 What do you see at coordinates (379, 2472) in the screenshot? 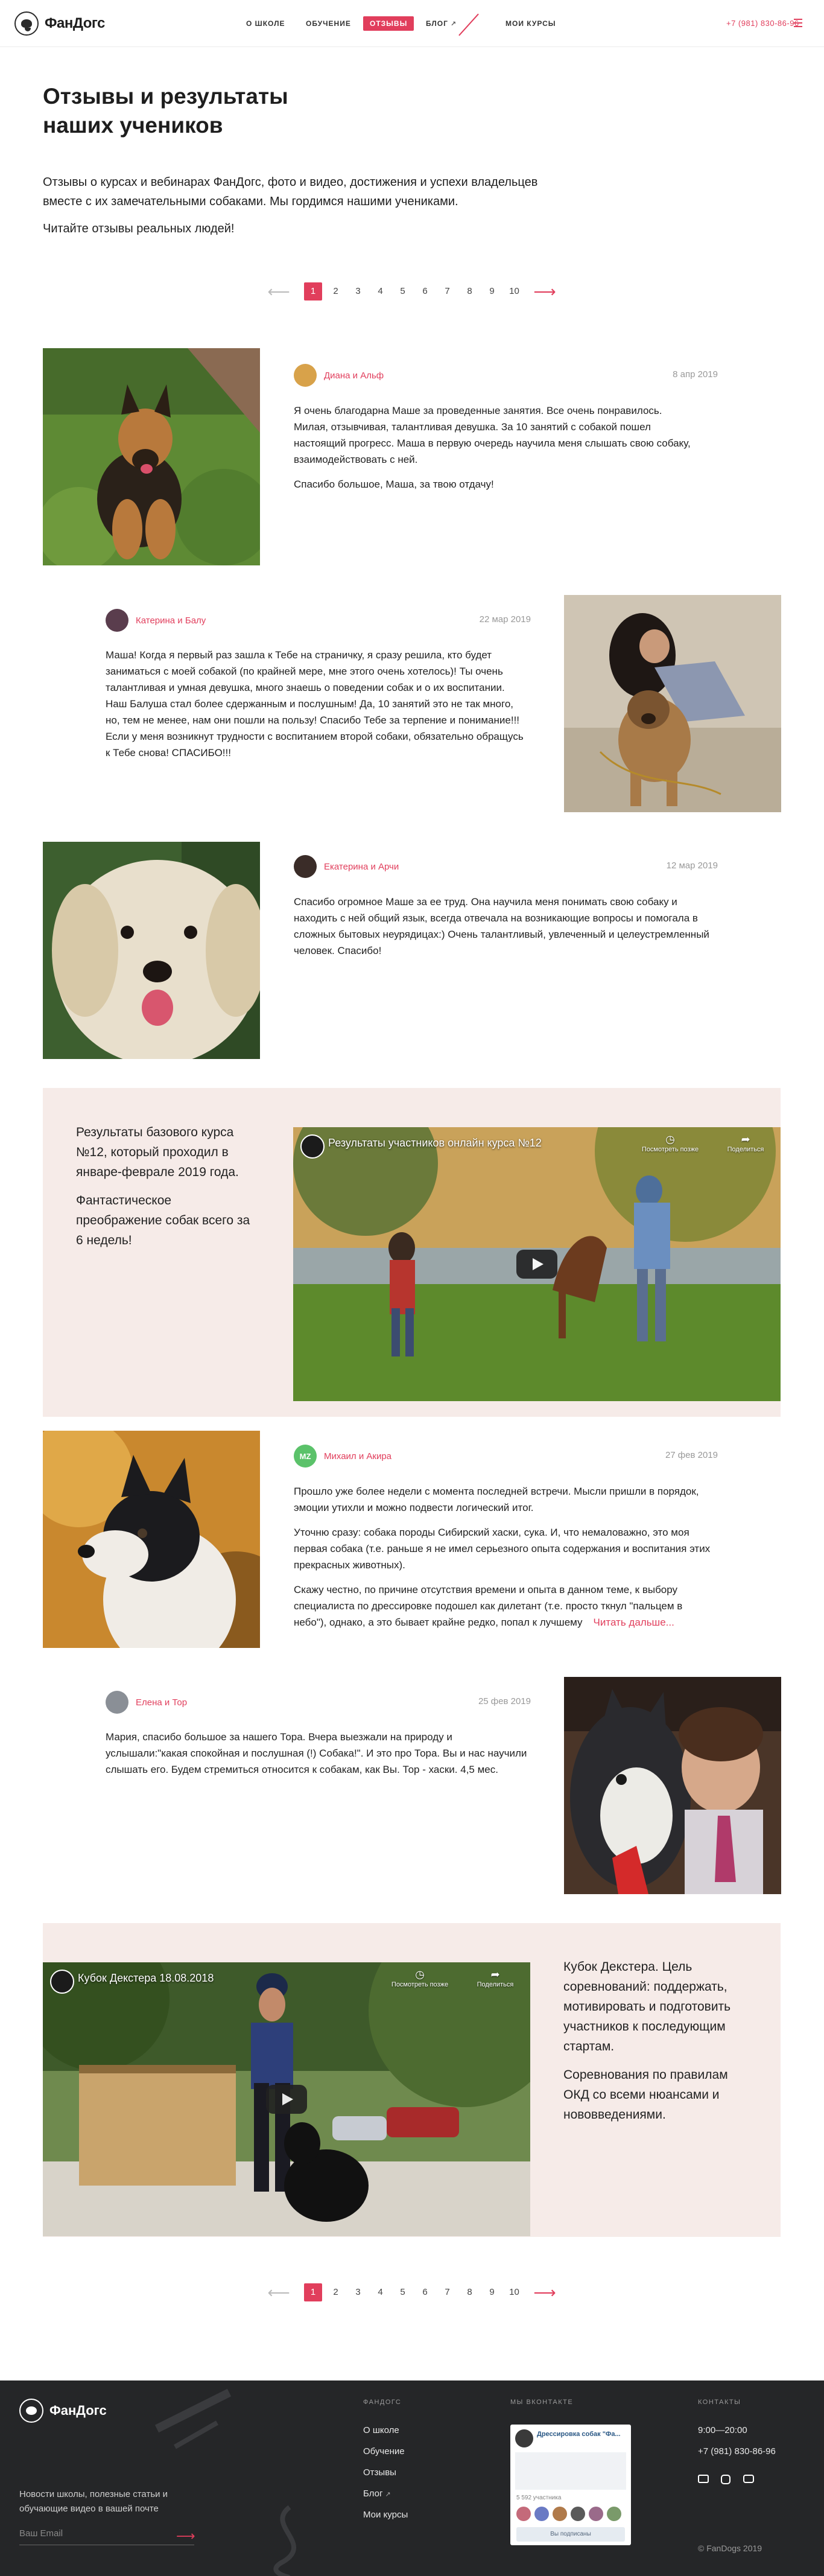
I see `footer-link-reviews: Отзывы` at bounding box center [379, 2472].